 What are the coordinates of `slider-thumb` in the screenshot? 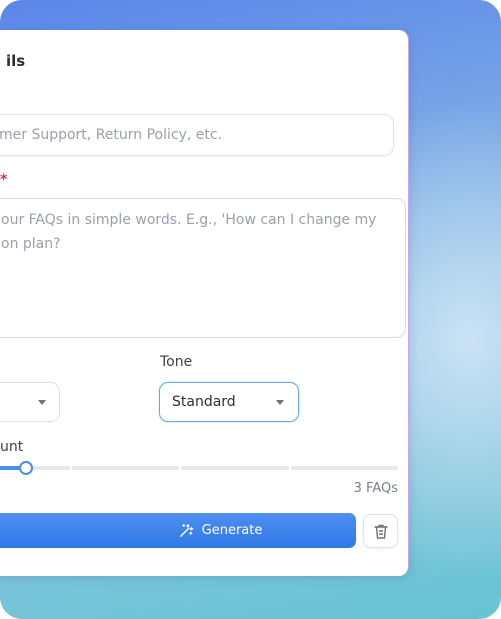 It's located at (26, 468).